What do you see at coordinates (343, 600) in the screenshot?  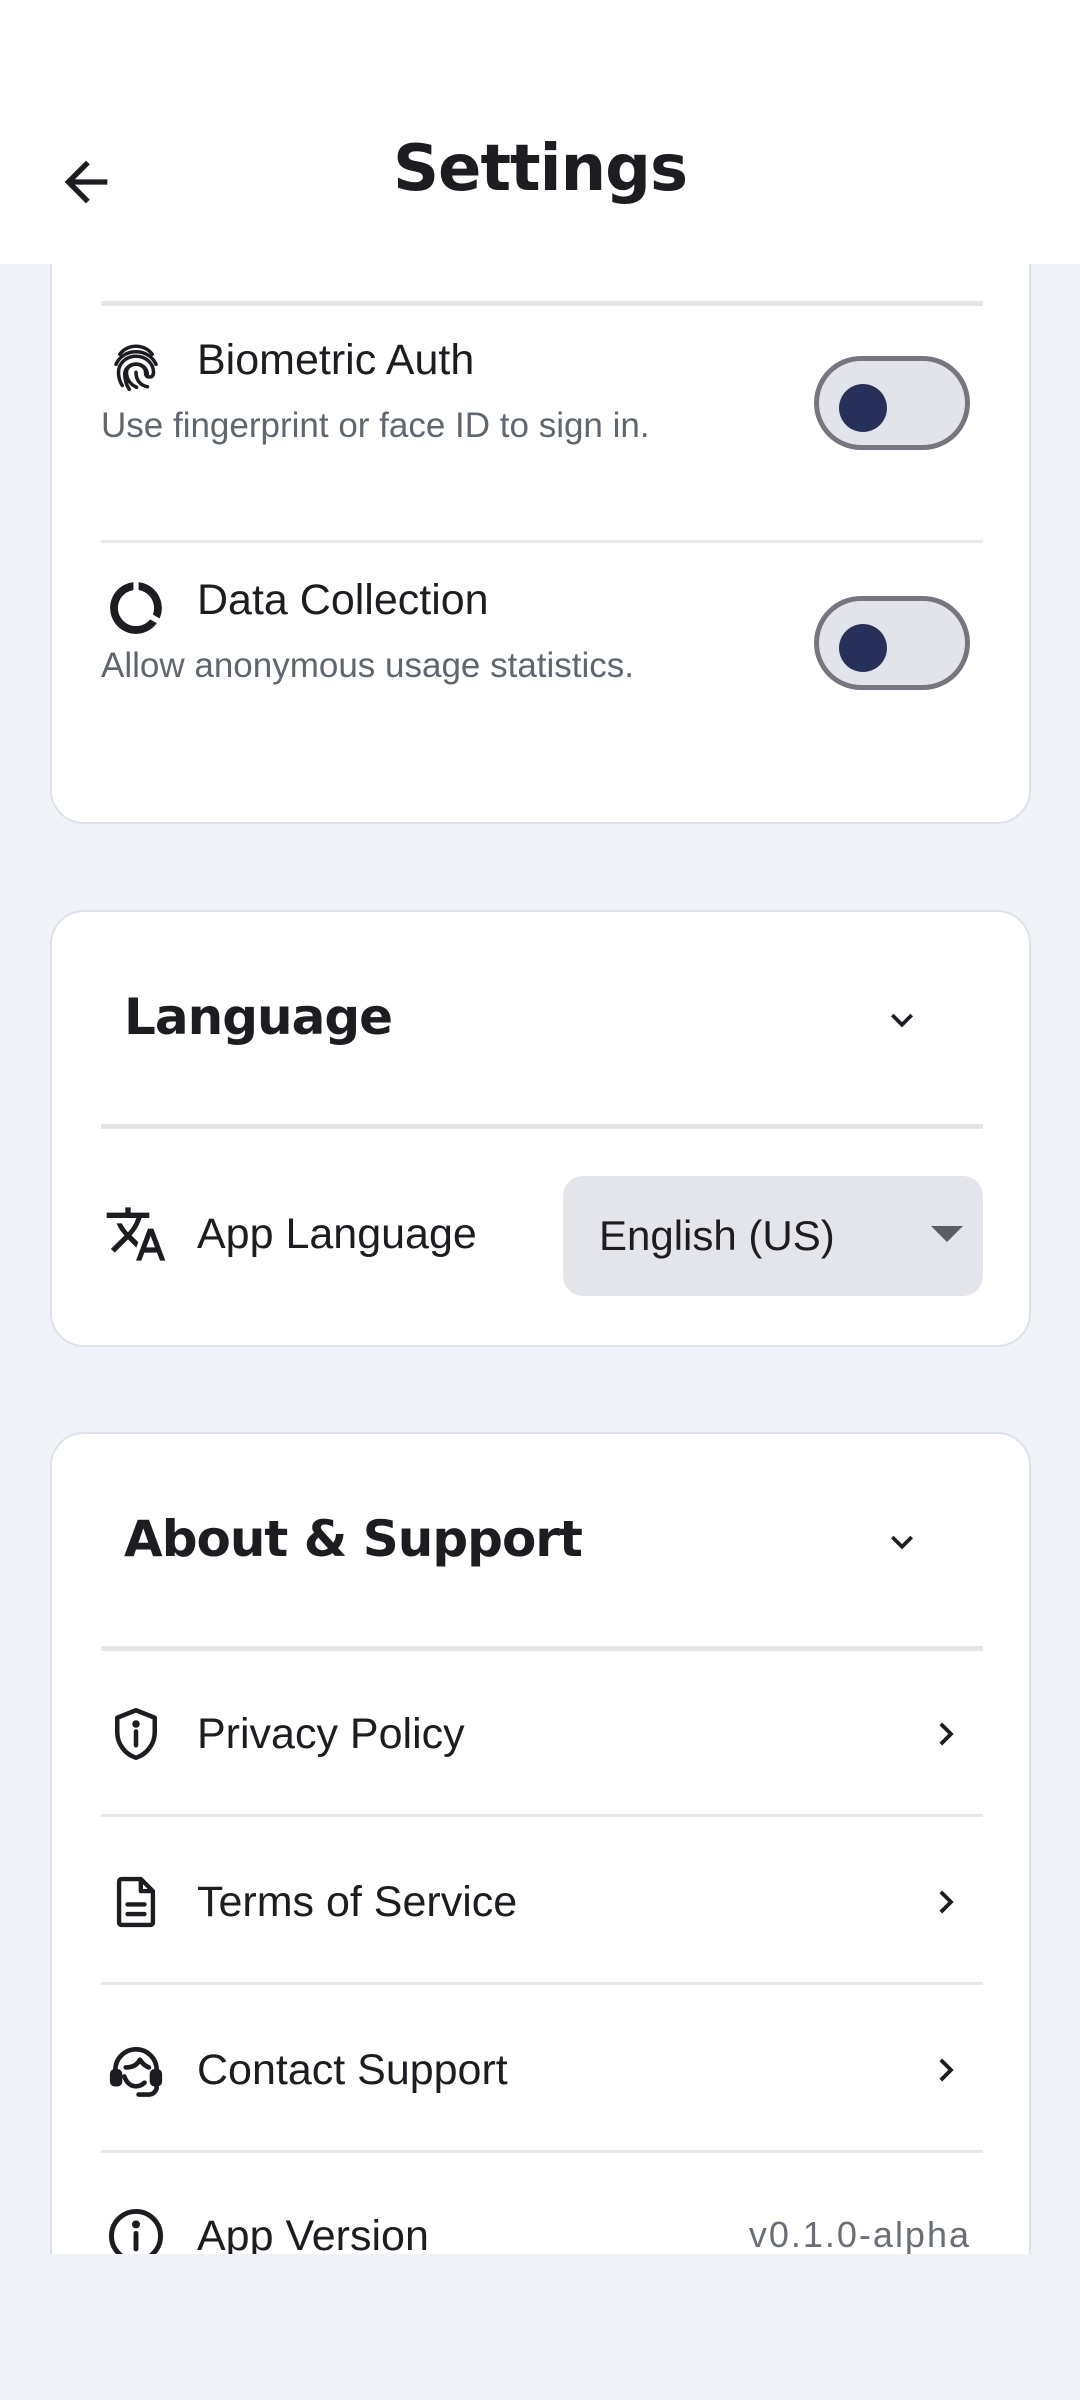 I see `data-collection-label: Data Collection` at bounding box center [343, 600].